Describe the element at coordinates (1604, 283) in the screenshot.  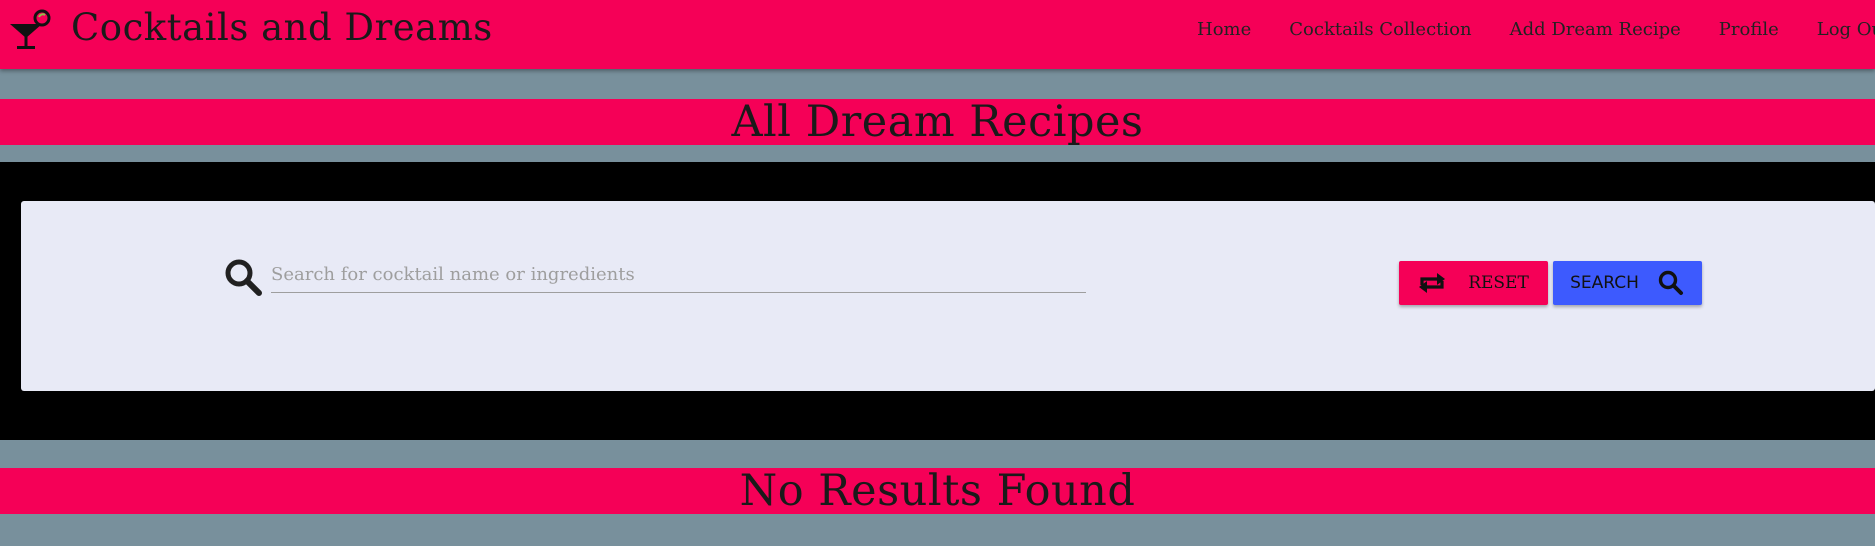
I see `search-button-label: SEARCH` at that location.